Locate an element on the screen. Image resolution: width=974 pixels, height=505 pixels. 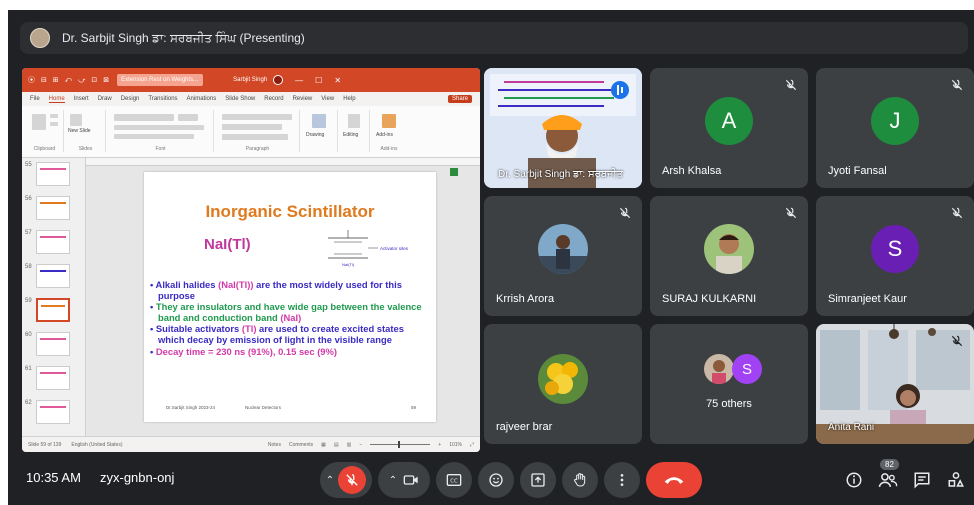
end-call-icon is located at coordinates (674, 480).